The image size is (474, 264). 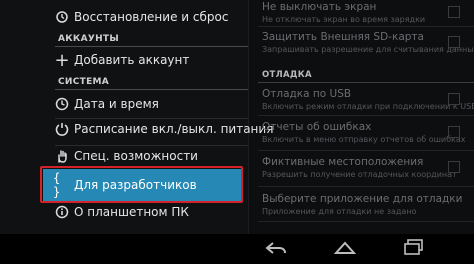 I want to click on hand-icon, so click(x=62, y=156).